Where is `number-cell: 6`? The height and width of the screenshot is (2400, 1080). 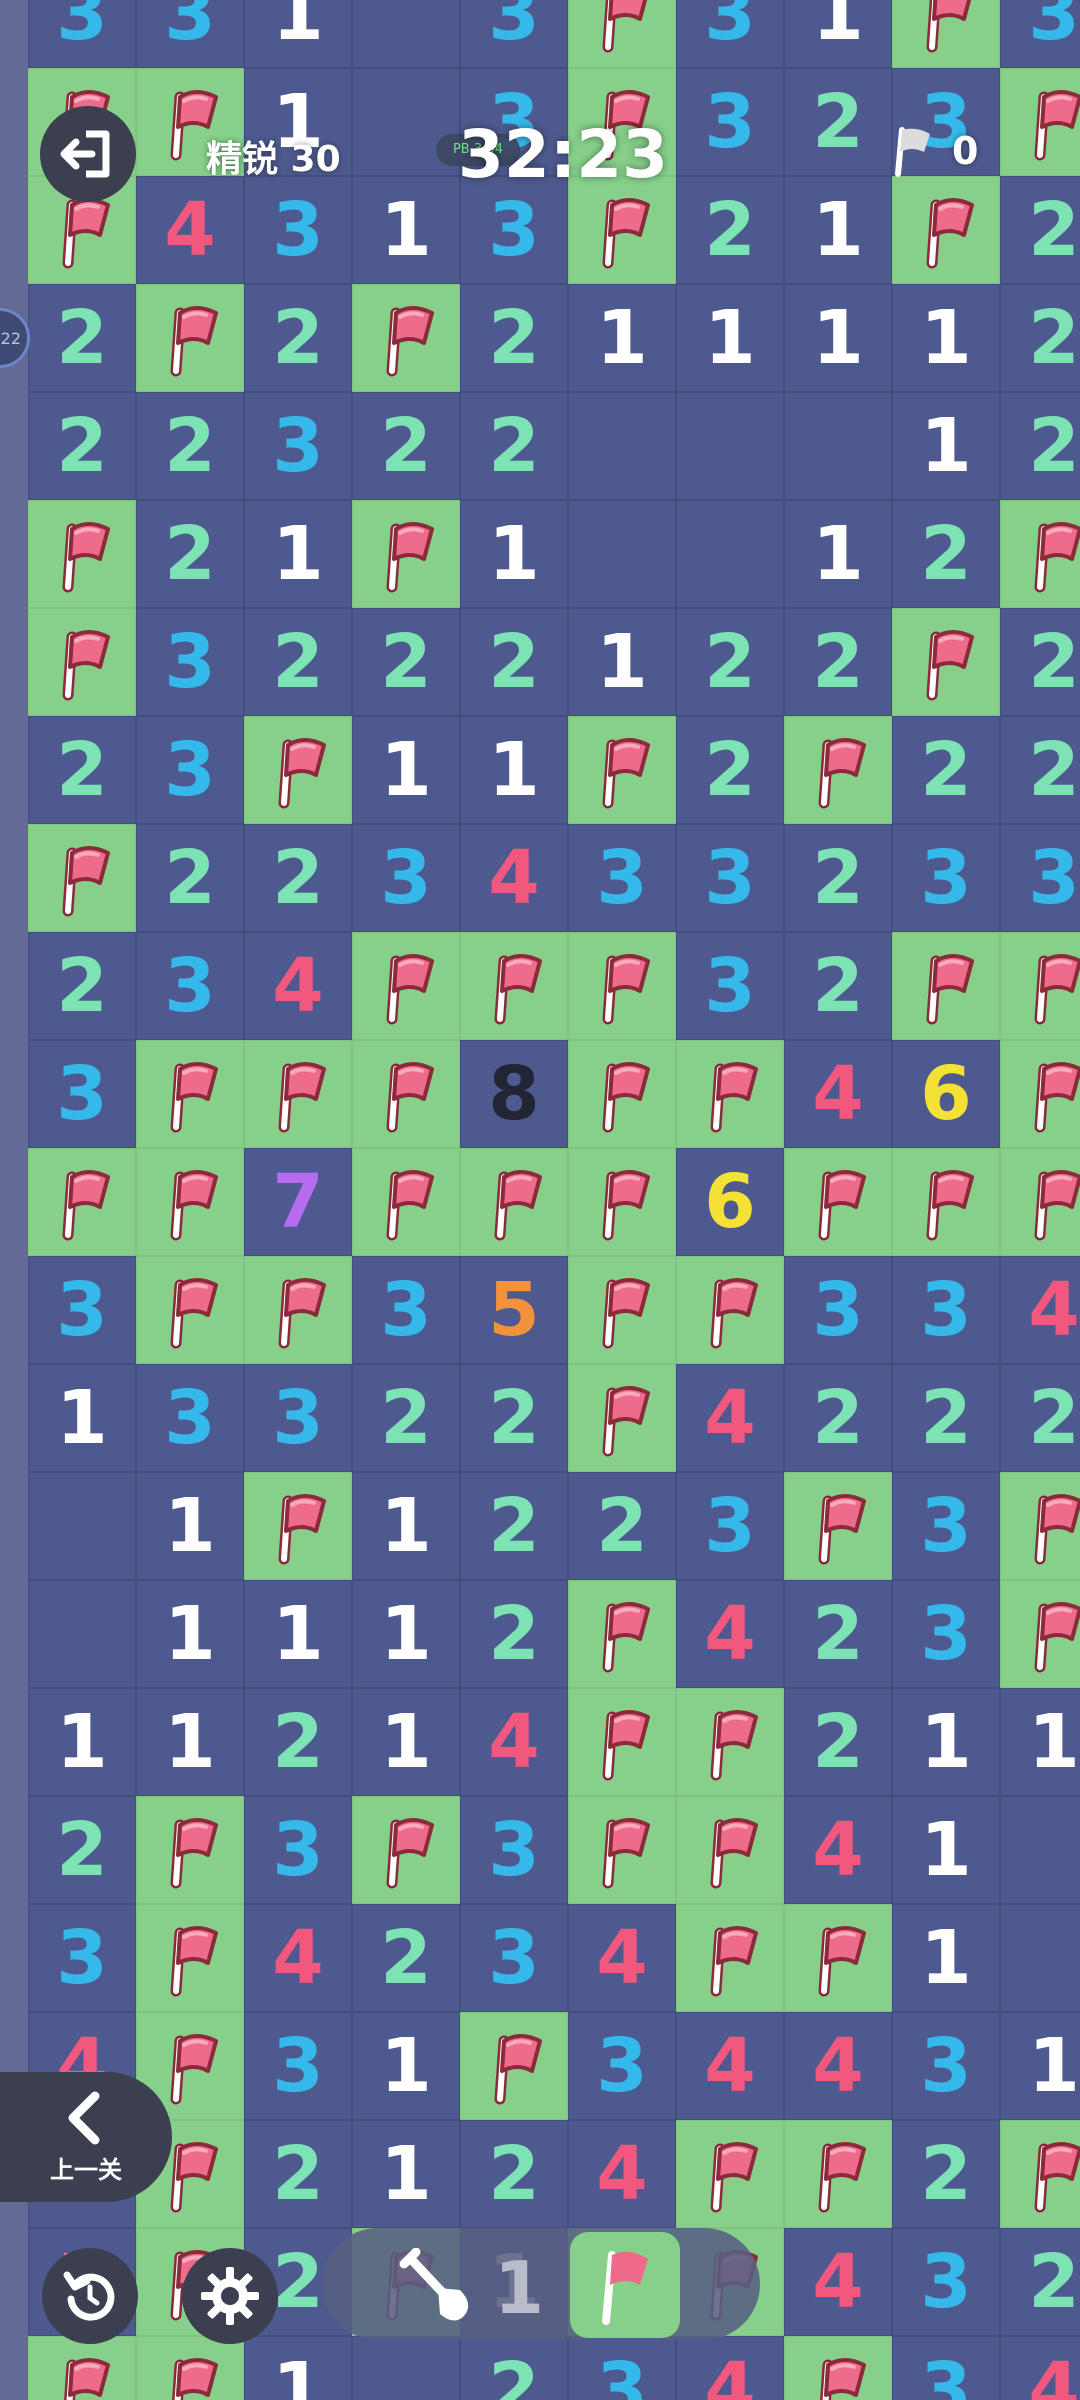
number-cell: 6 is located at coordinates (946, 1094).